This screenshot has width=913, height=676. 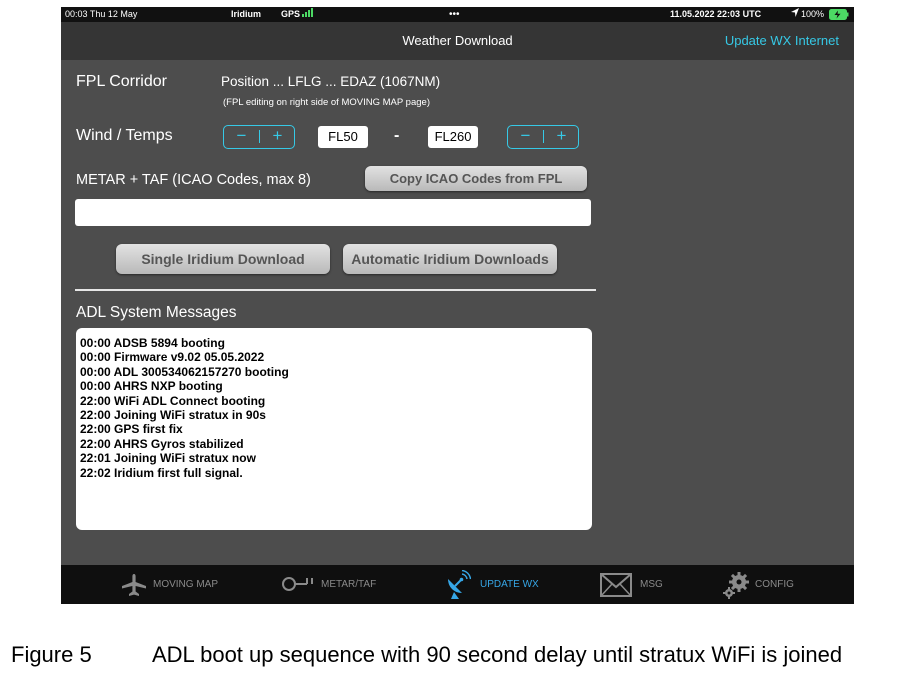 I want to click on windsock-icon, so click(x=297, y=584).